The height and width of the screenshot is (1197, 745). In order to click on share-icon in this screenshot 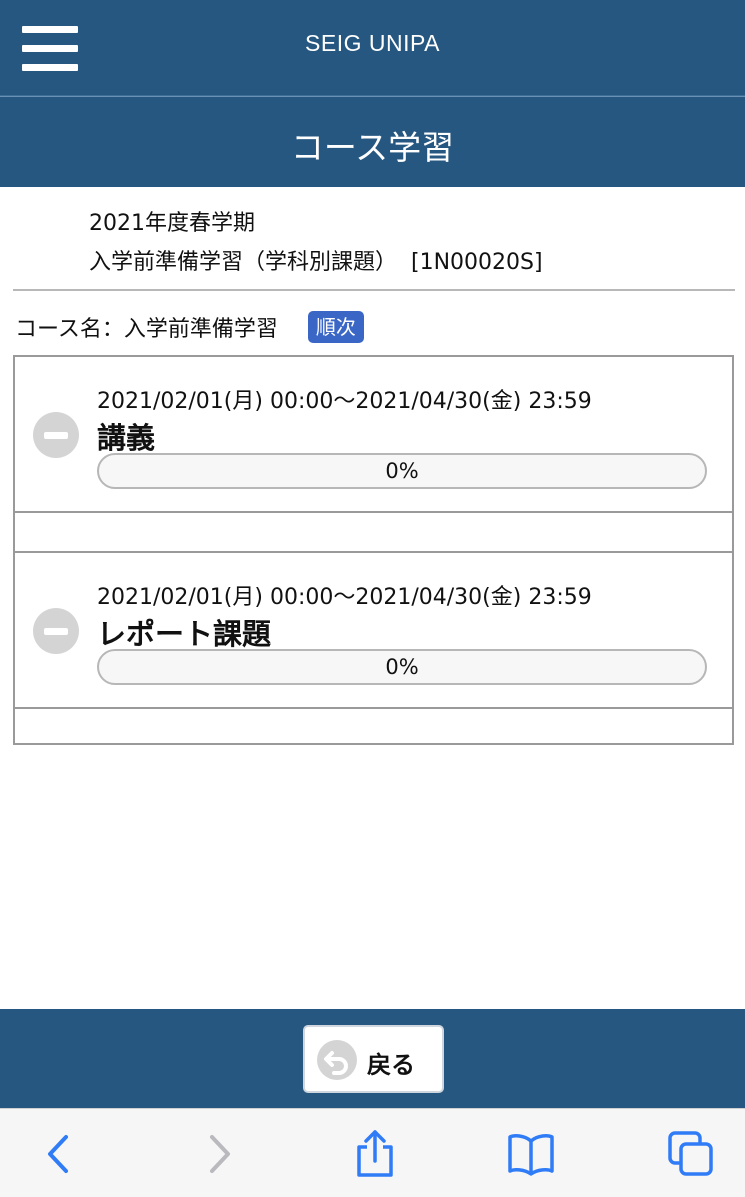, I will do `click(375, 1154)`.